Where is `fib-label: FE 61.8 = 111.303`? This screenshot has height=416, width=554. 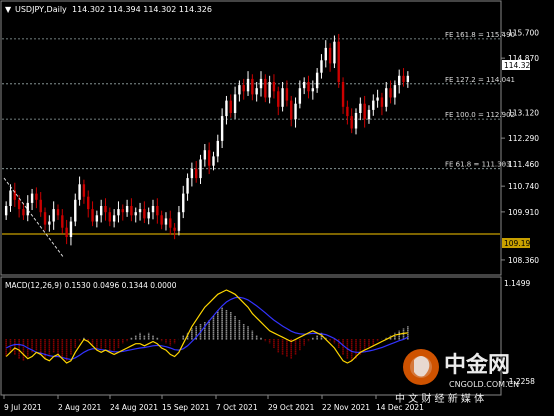
fib-label: FE 61.8 = 111.303 is located at coordinates (478, 165).